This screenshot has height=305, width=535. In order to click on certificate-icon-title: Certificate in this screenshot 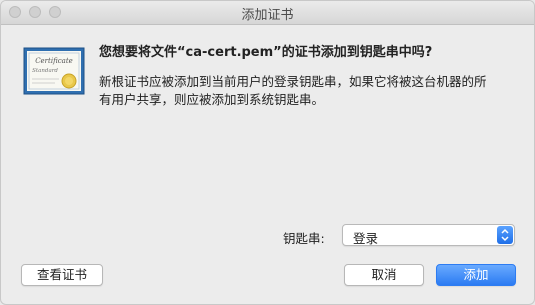, I will do `click(54, 61)`.